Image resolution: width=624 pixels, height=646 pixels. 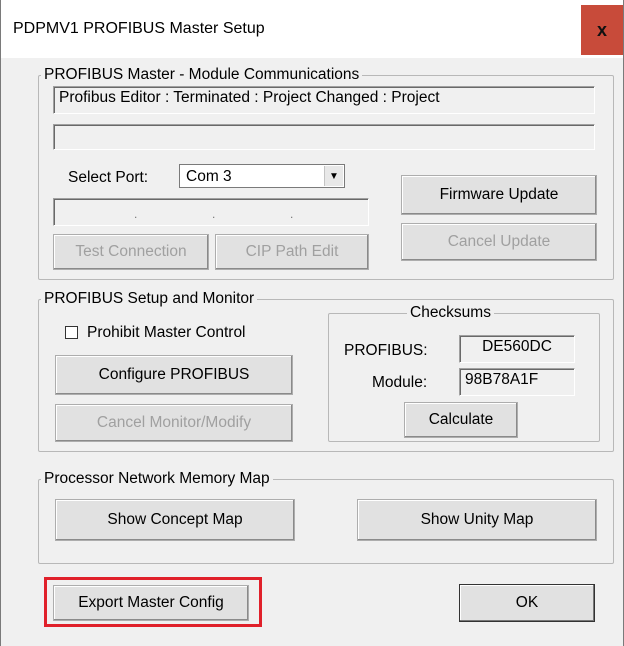 I want to click on profibus-checksum-label: PROFIBUS:, so click(x=386, y=350).